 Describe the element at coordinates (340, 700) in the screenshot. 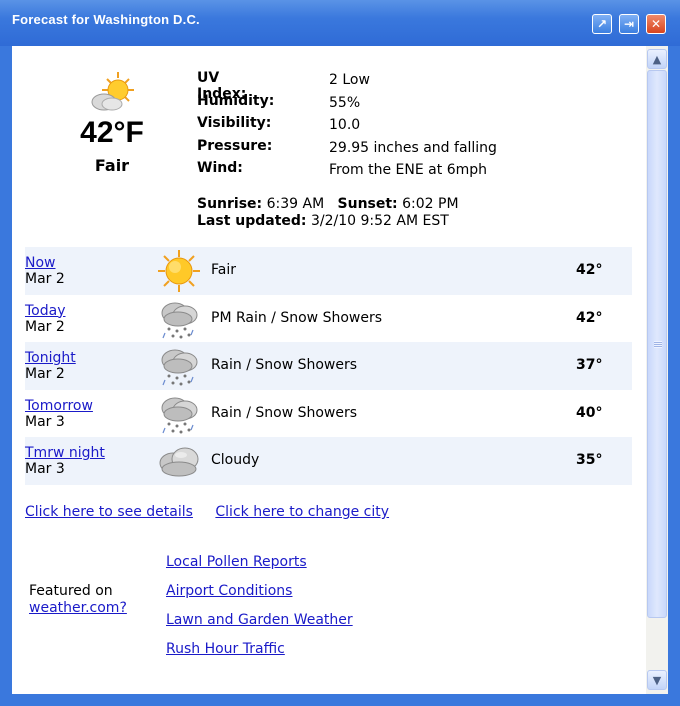

I see `window-frame-bottom` at that location.